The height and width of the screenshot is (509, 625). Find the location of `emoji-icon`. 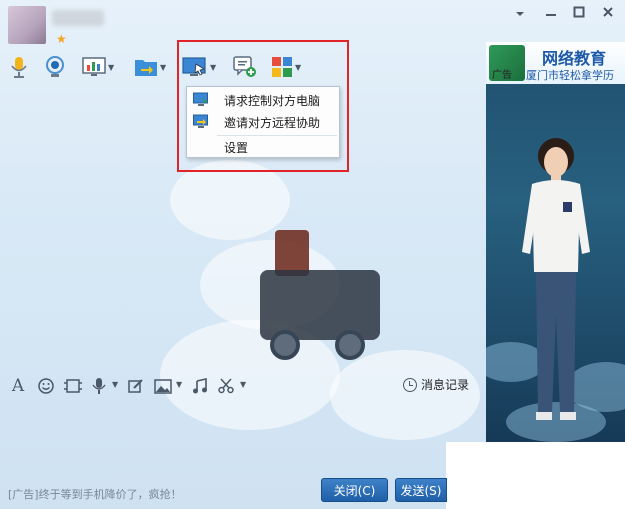

emoji-icon is located at coordinates (46, 386).